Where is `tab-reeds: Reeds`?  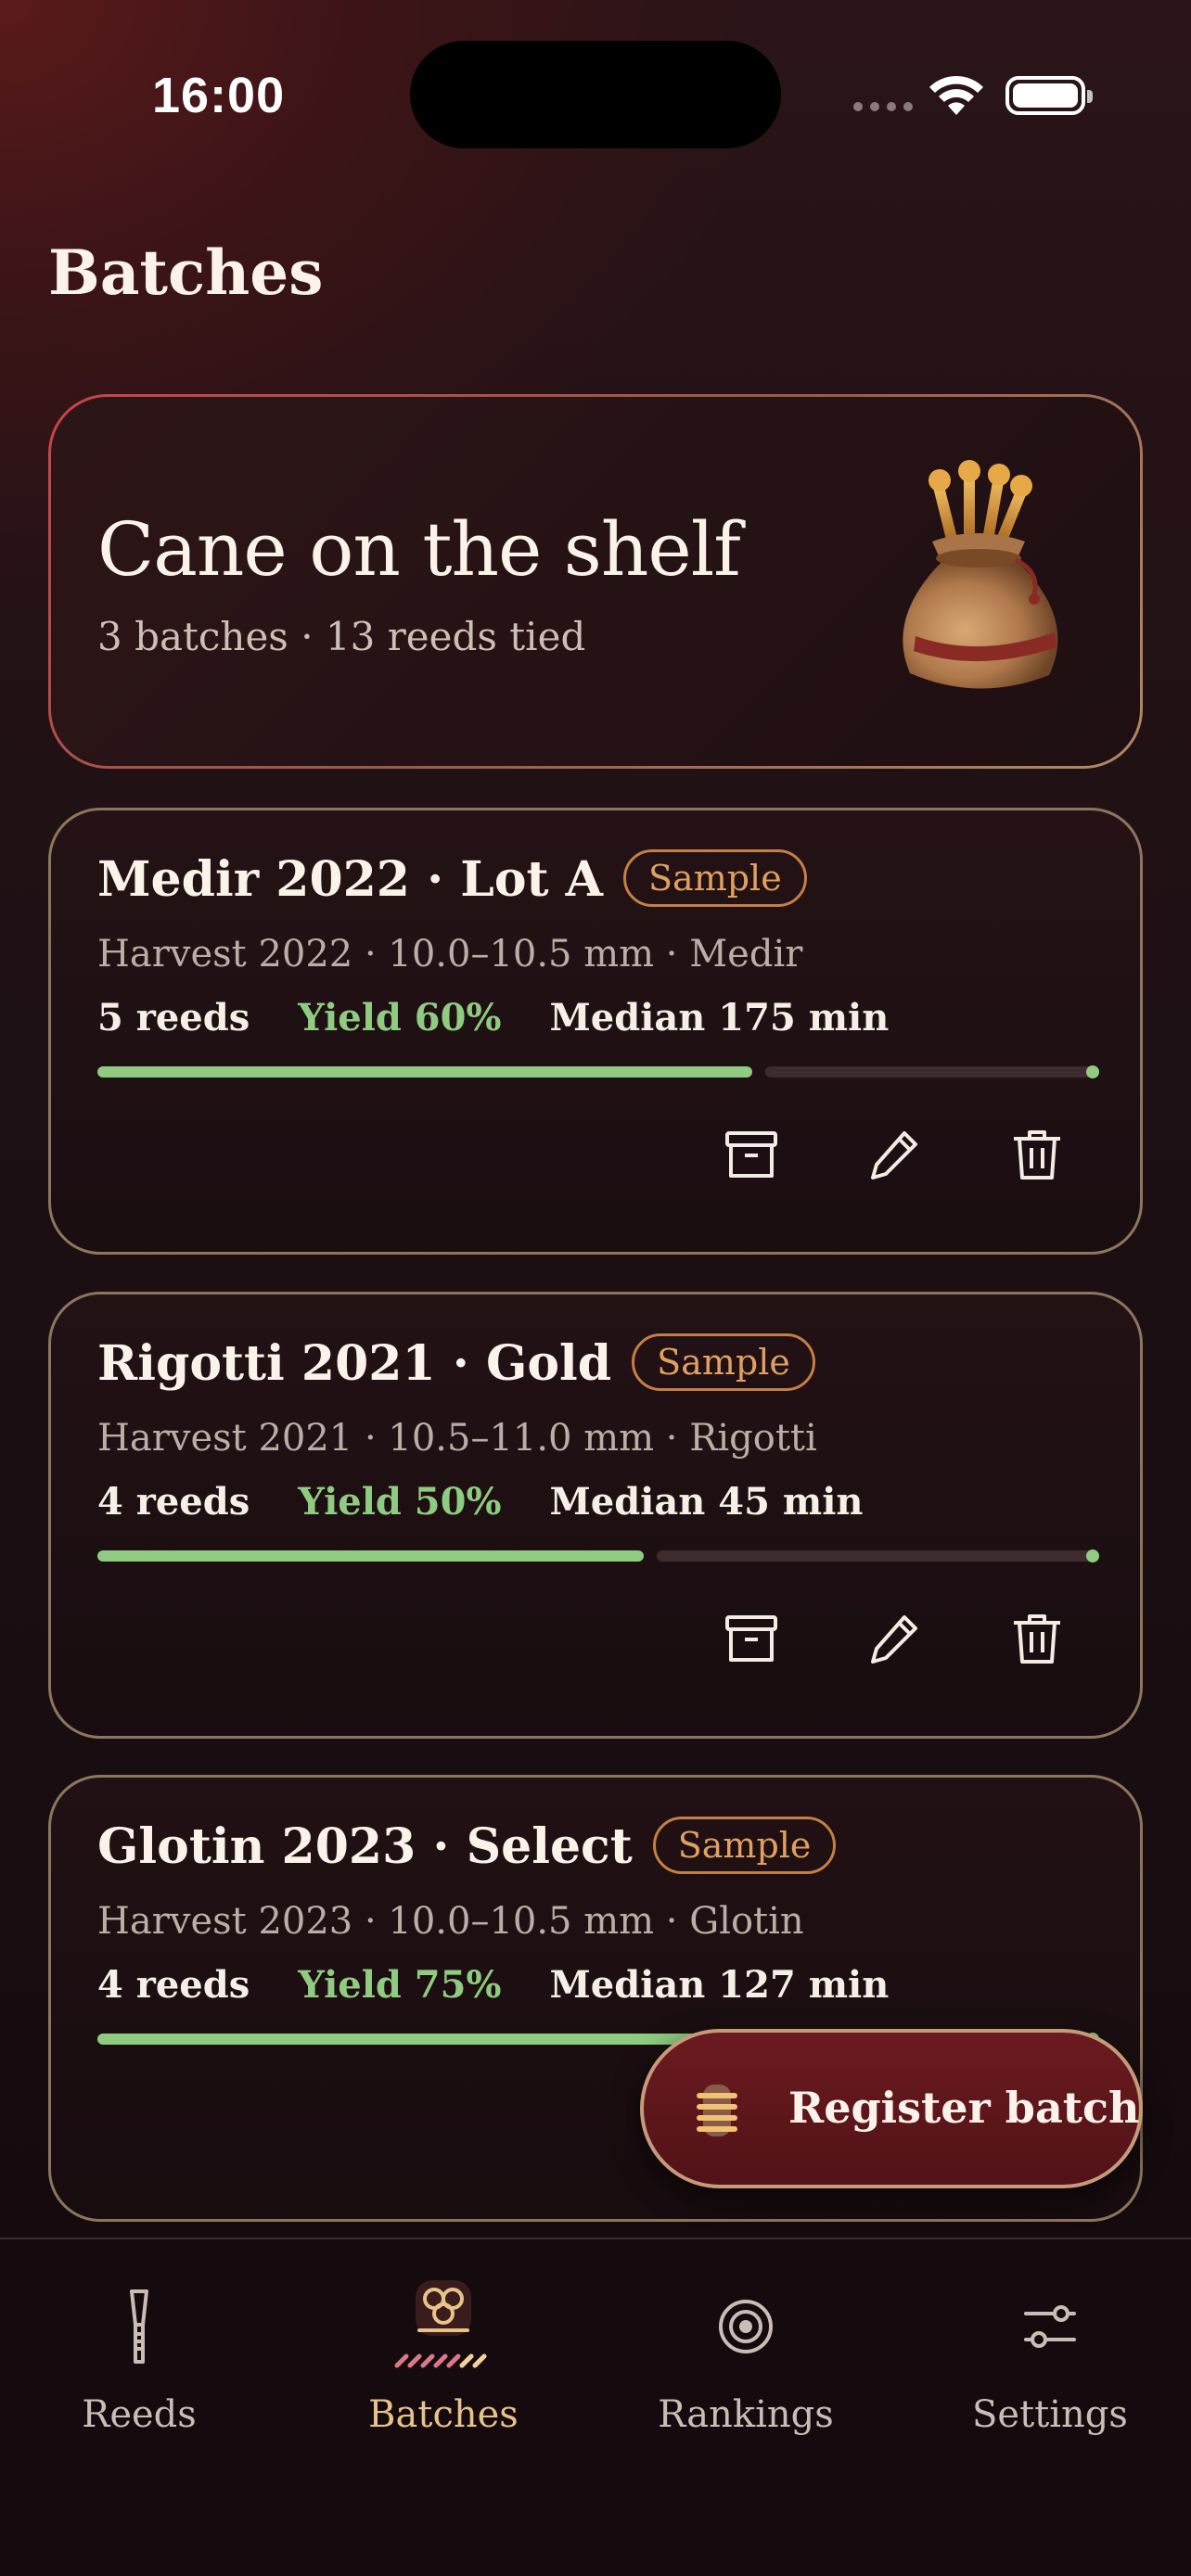
tab-reeds: Reeds is located at coordinates (139, 2358).